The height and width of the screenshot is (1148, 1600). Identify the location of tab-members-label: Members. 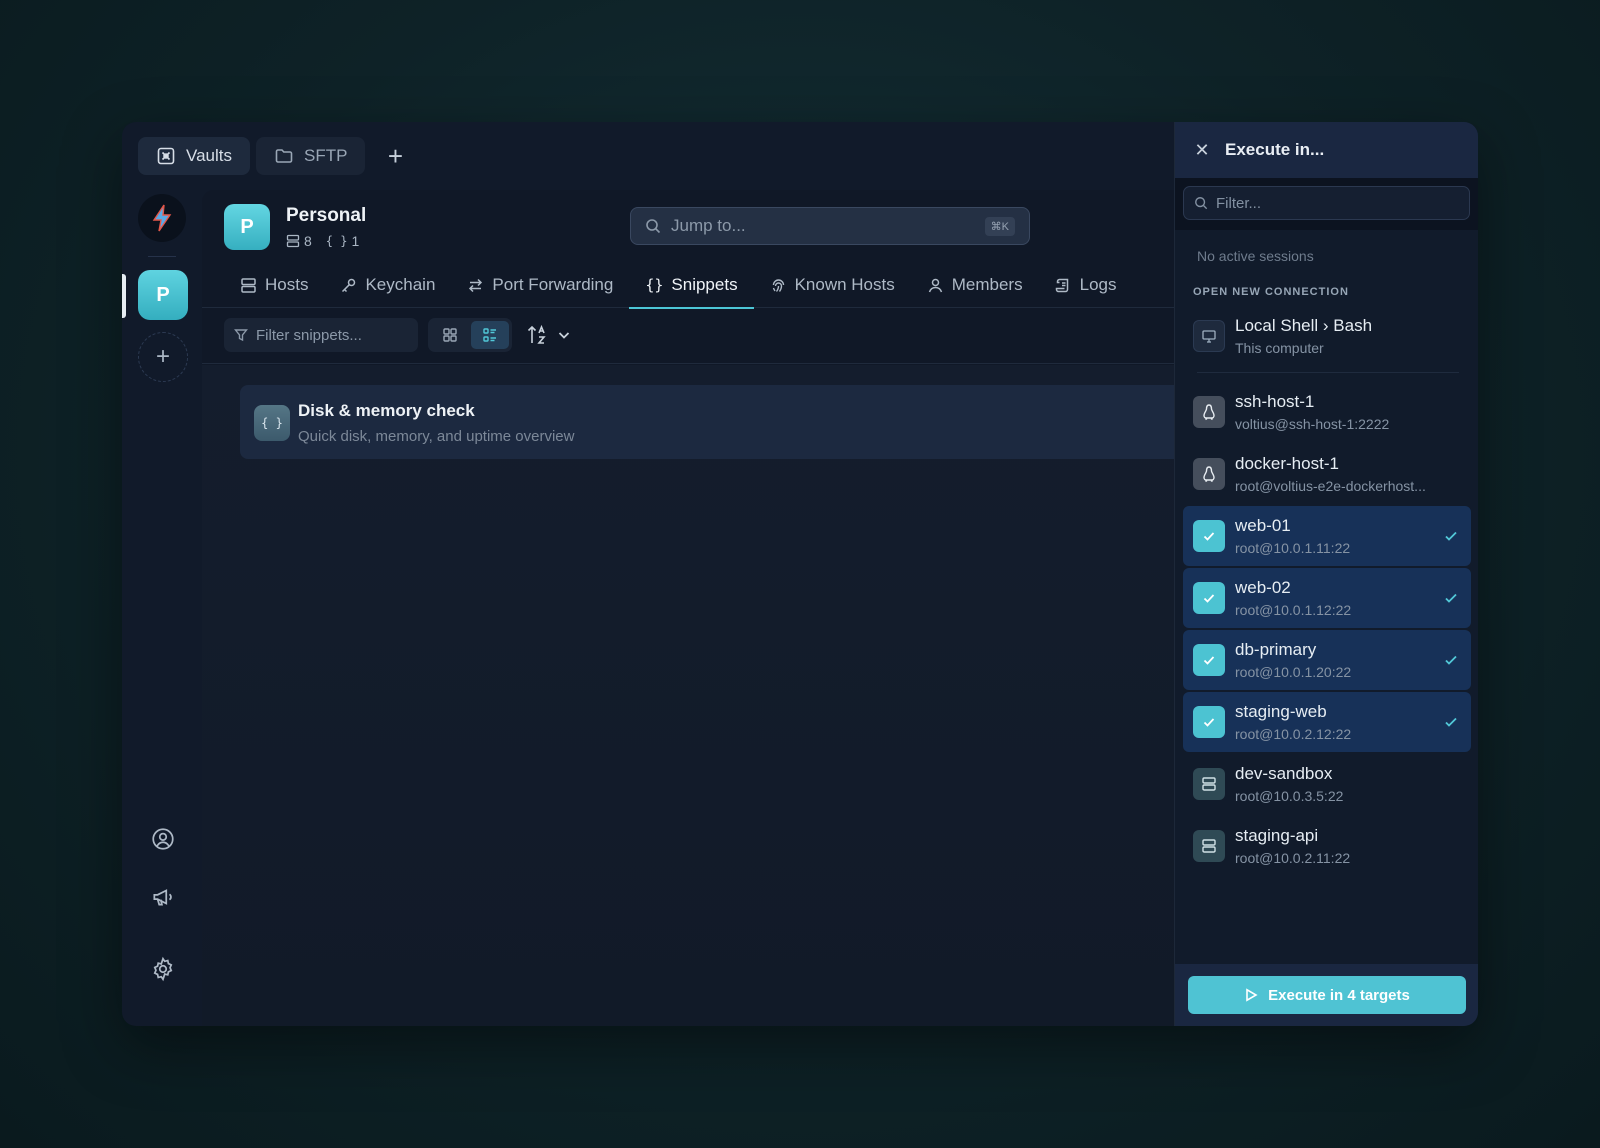
(987, 284).